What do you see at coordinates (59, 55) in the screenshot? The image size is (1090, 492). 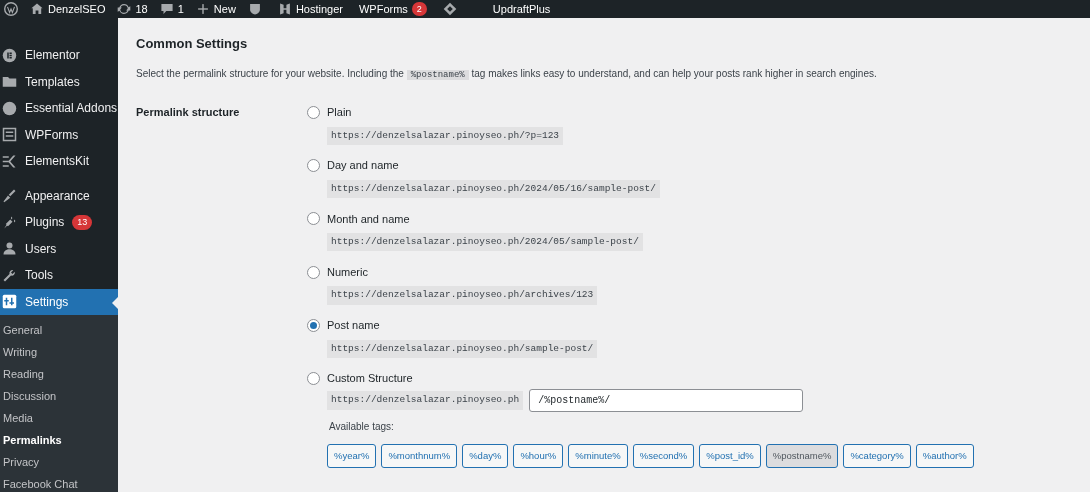 I see `sidebar-item: Elementor` at bounding box center [59, 55].